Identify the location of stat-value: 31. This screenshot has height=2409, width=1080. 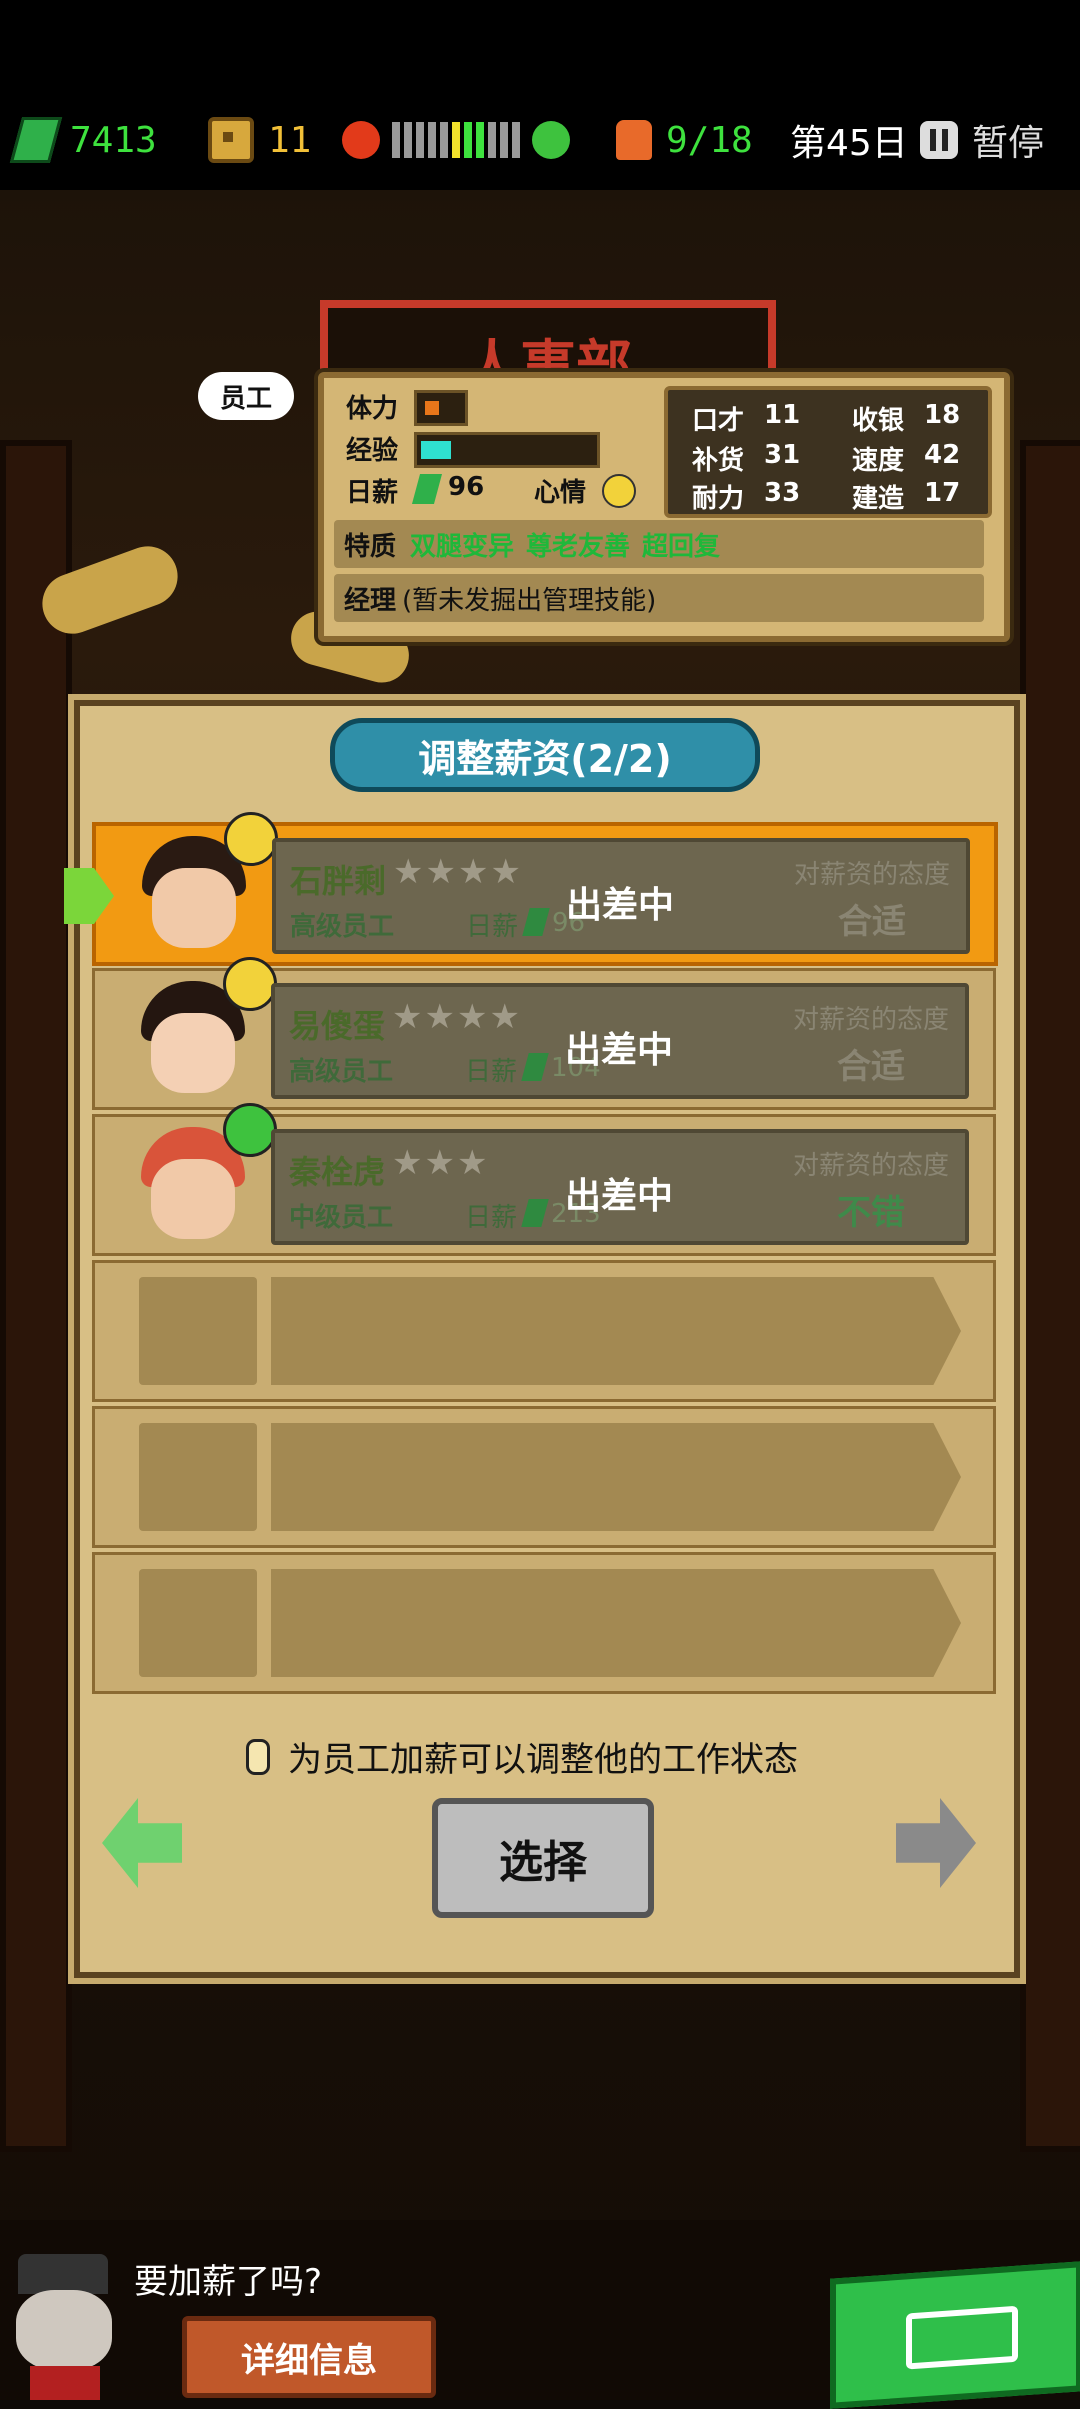
(782, 455).